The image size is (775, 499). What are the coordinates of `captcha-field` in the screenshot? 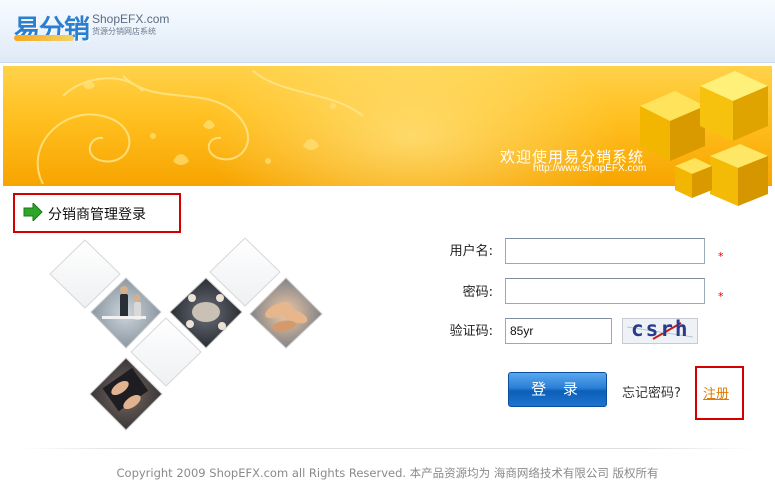 It's located at (558, 331).